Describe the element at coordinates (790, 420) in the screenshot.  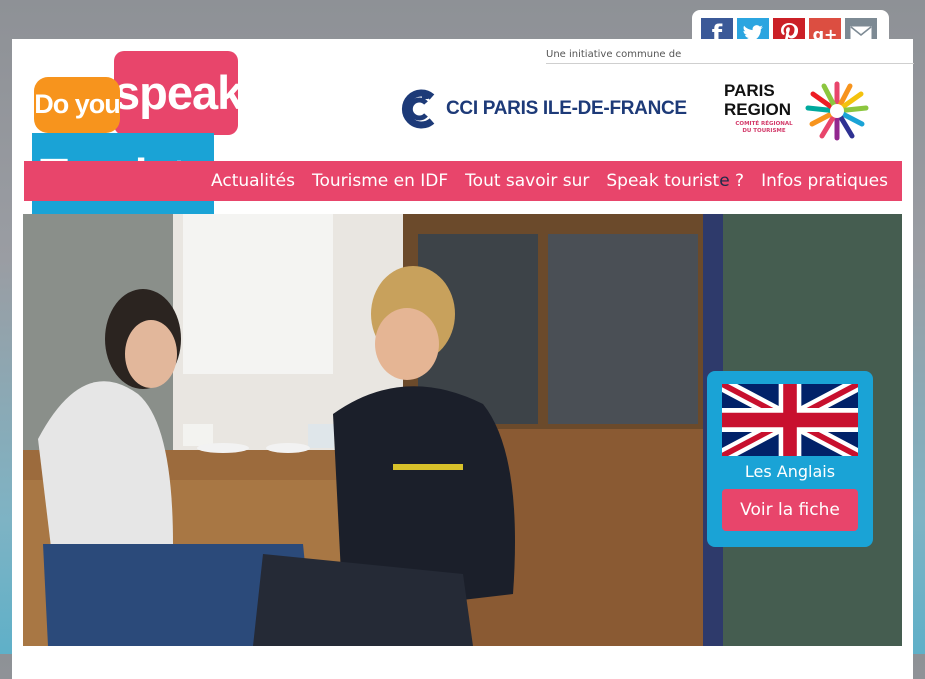
I see `uk-flag-icon` at that location.